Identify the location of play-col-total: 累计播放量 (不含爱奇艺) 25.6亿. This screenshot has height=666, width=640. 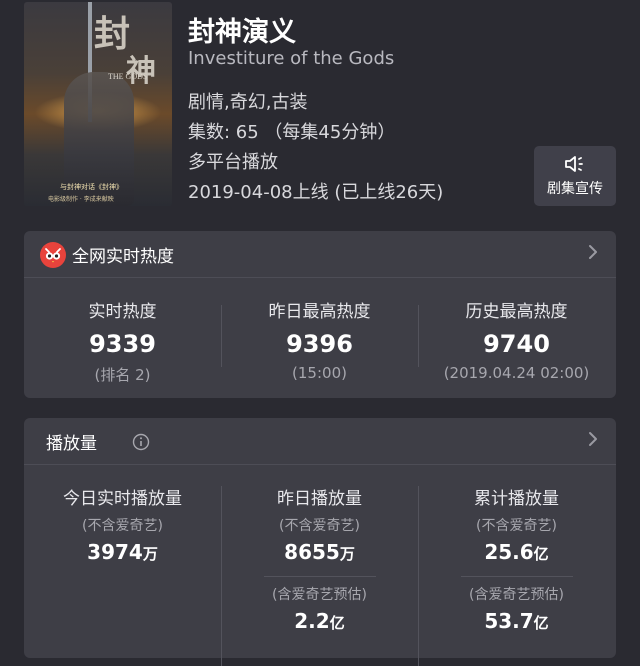
(516, 524).